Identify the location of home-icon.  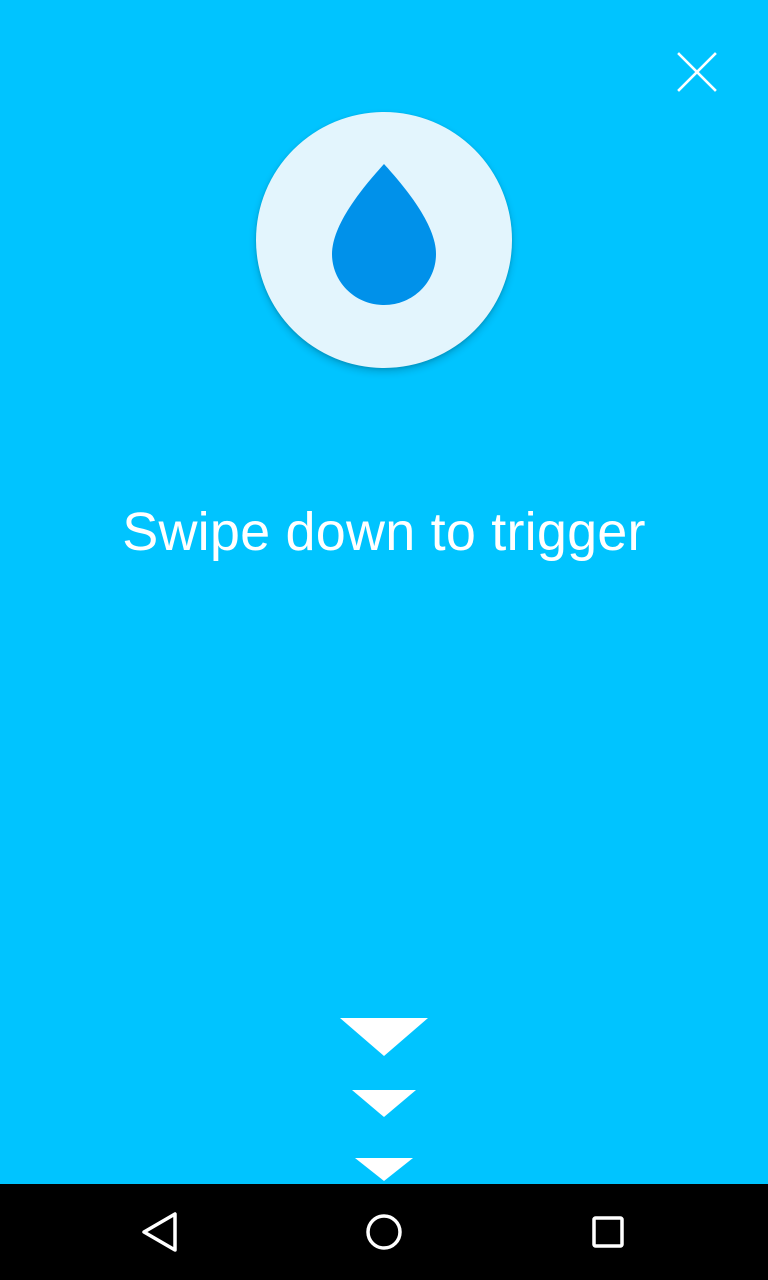
(384, 1232).